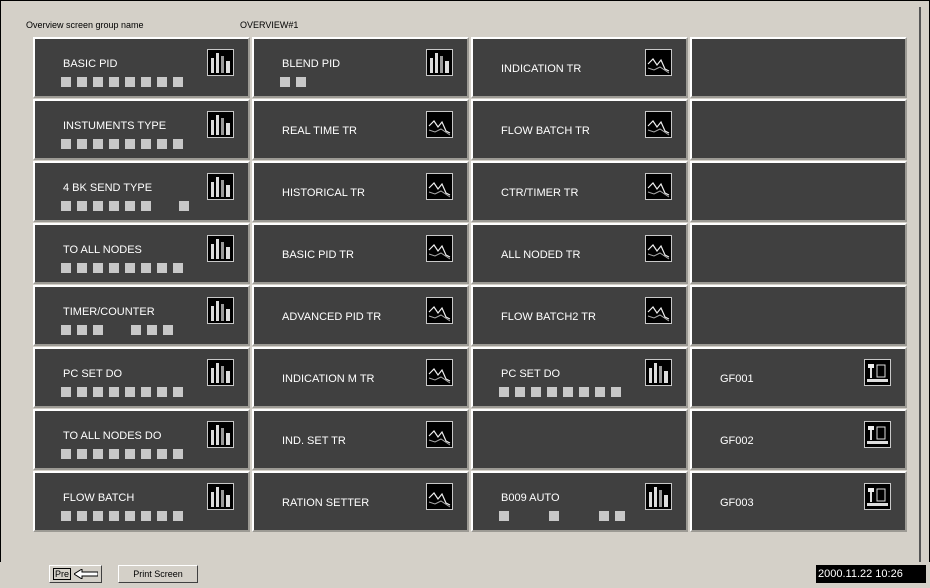 Image resolution: width=930 pixels, height=588 pixels. What do you see at coordinates (579, 501) in the screenshot?
I see `overview-panel-p72: B009 AUTO` at bounding box center [579, 501].